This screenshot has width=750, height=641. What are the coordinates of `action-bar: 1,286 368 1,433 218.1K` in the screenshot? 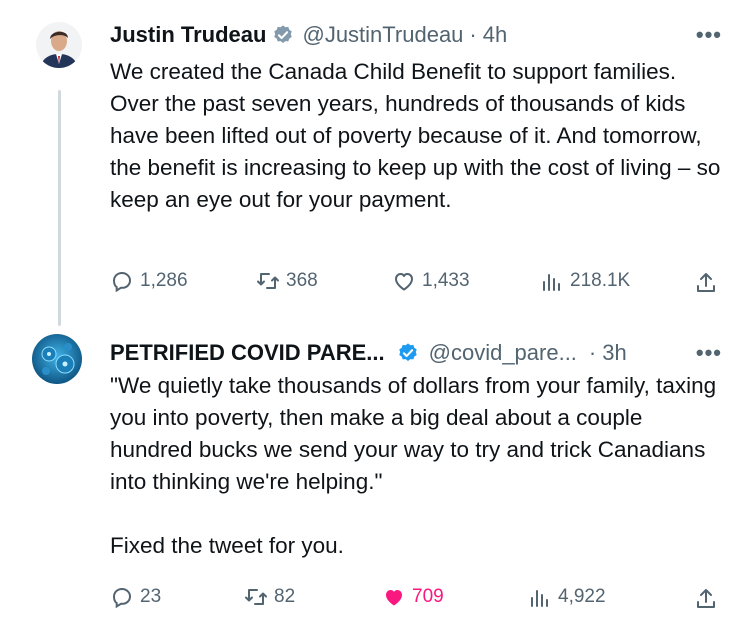 It's located at (416, 284).